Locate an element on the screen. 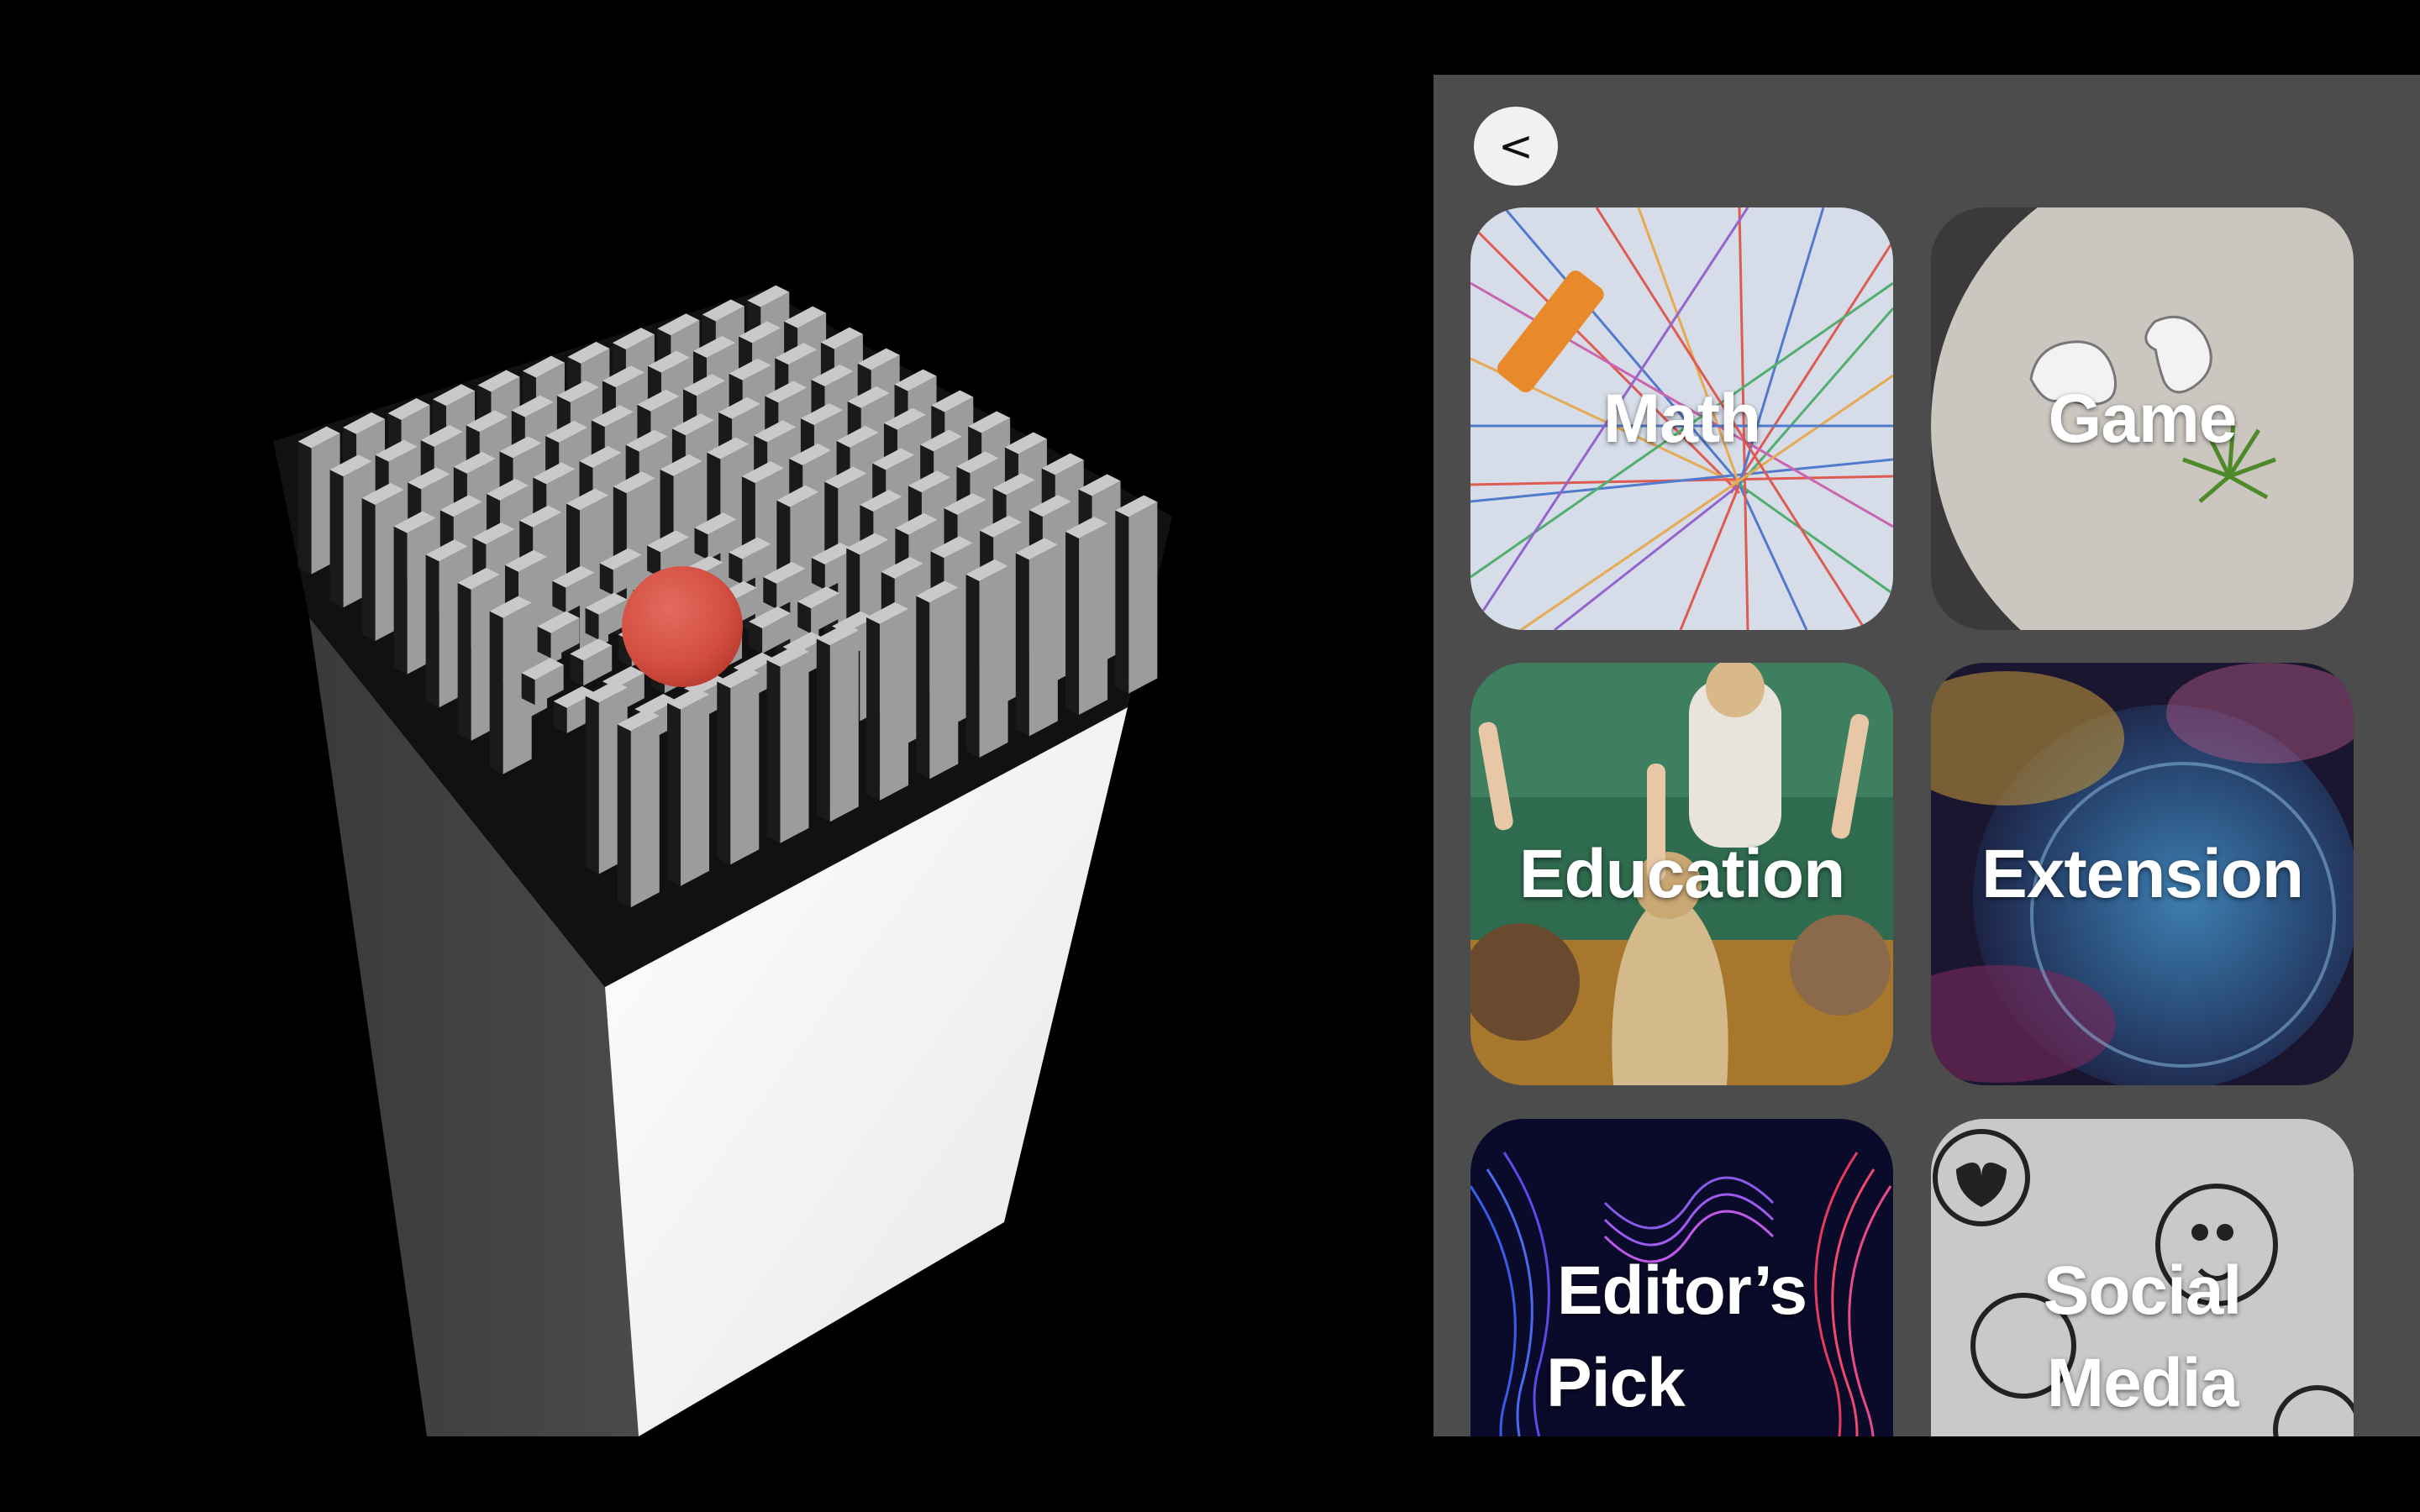  tile-math: Math is located at coordinates (1681, 418).